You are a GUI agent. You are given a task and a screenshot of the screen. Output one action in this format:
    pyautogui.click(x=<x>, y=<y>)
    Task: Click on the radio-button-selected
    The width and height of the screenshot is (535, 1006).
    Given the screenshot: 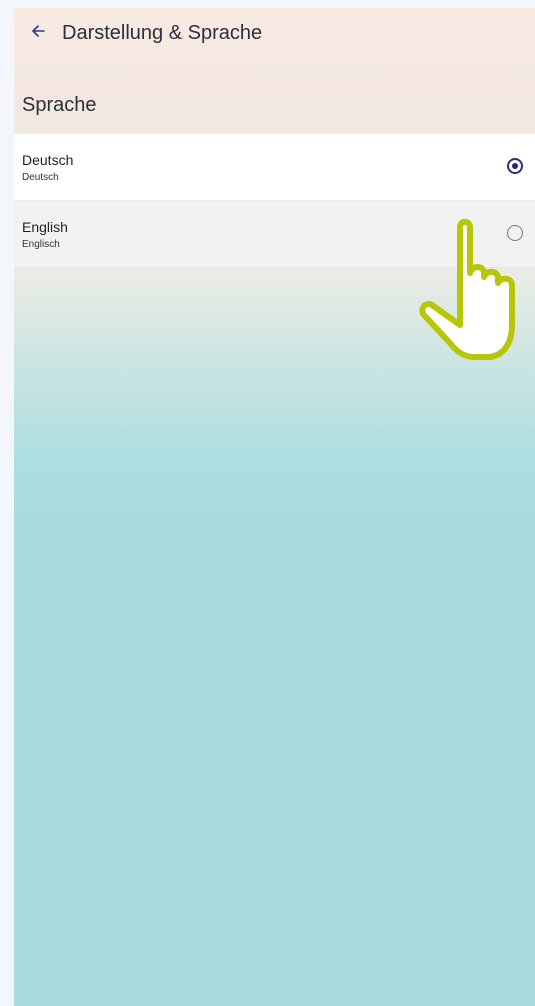 What is the action you would take?
    pyautogui.click(x=515, y=166)
    